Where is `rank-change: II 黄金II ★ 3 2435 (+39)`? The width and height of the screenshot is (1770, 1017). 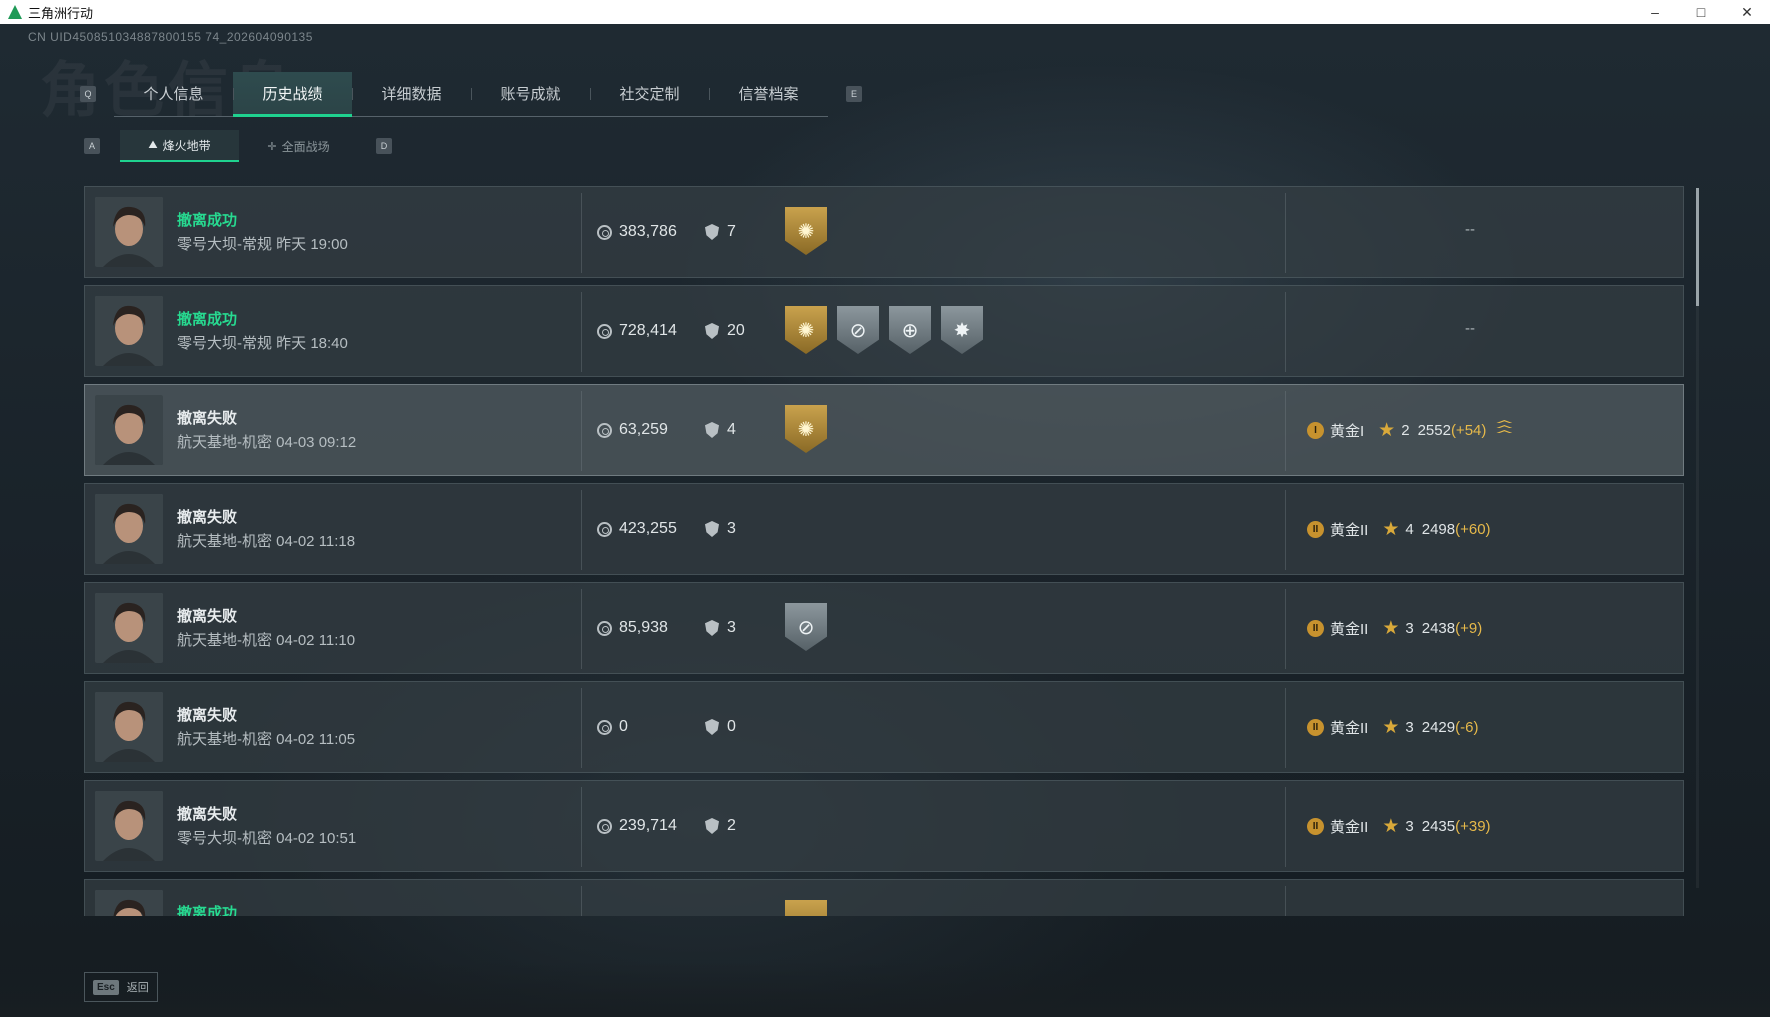 rank-change: II 黄金II ★ 3 2435 (+39) is located at coordinates (1399, 826).